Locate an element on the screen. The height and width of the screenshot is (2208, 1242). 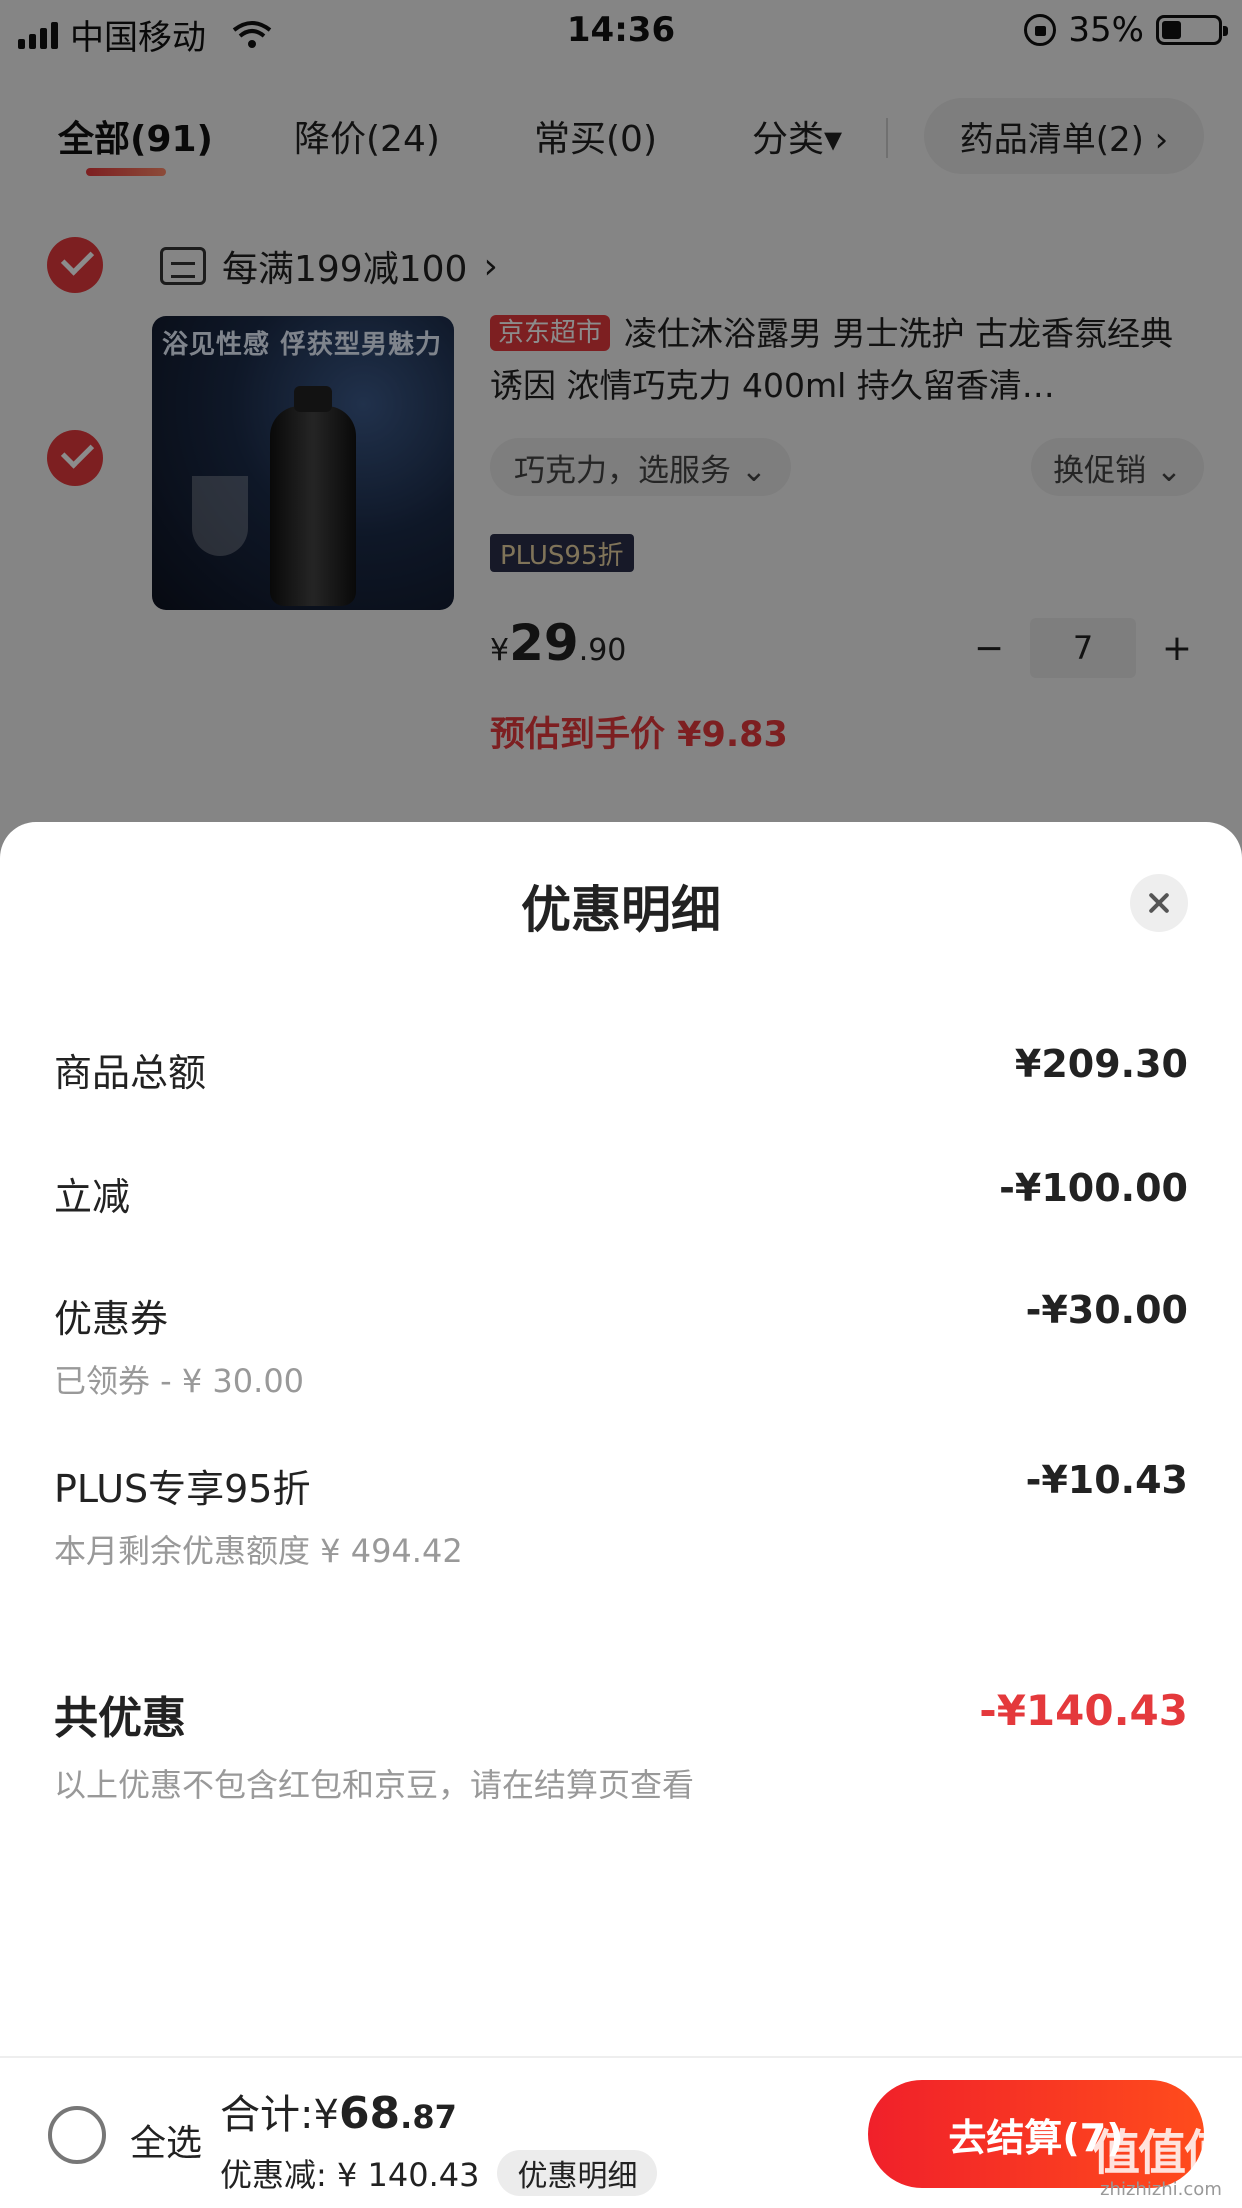
row-goods-total-label: 商品总额 is located at coordinates (130, 1073).